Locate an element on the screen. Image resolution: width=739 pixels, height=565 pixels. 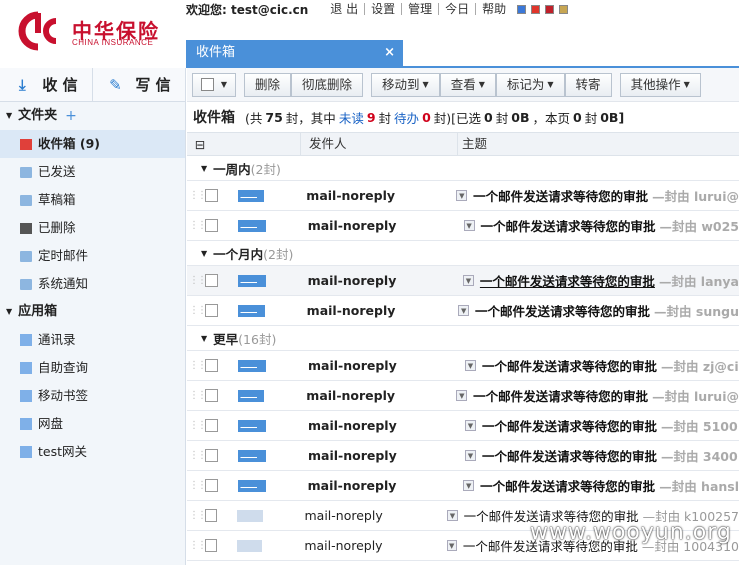
sidebar-item-selfquery: 自助查询 is located at coordinates (92, 368).